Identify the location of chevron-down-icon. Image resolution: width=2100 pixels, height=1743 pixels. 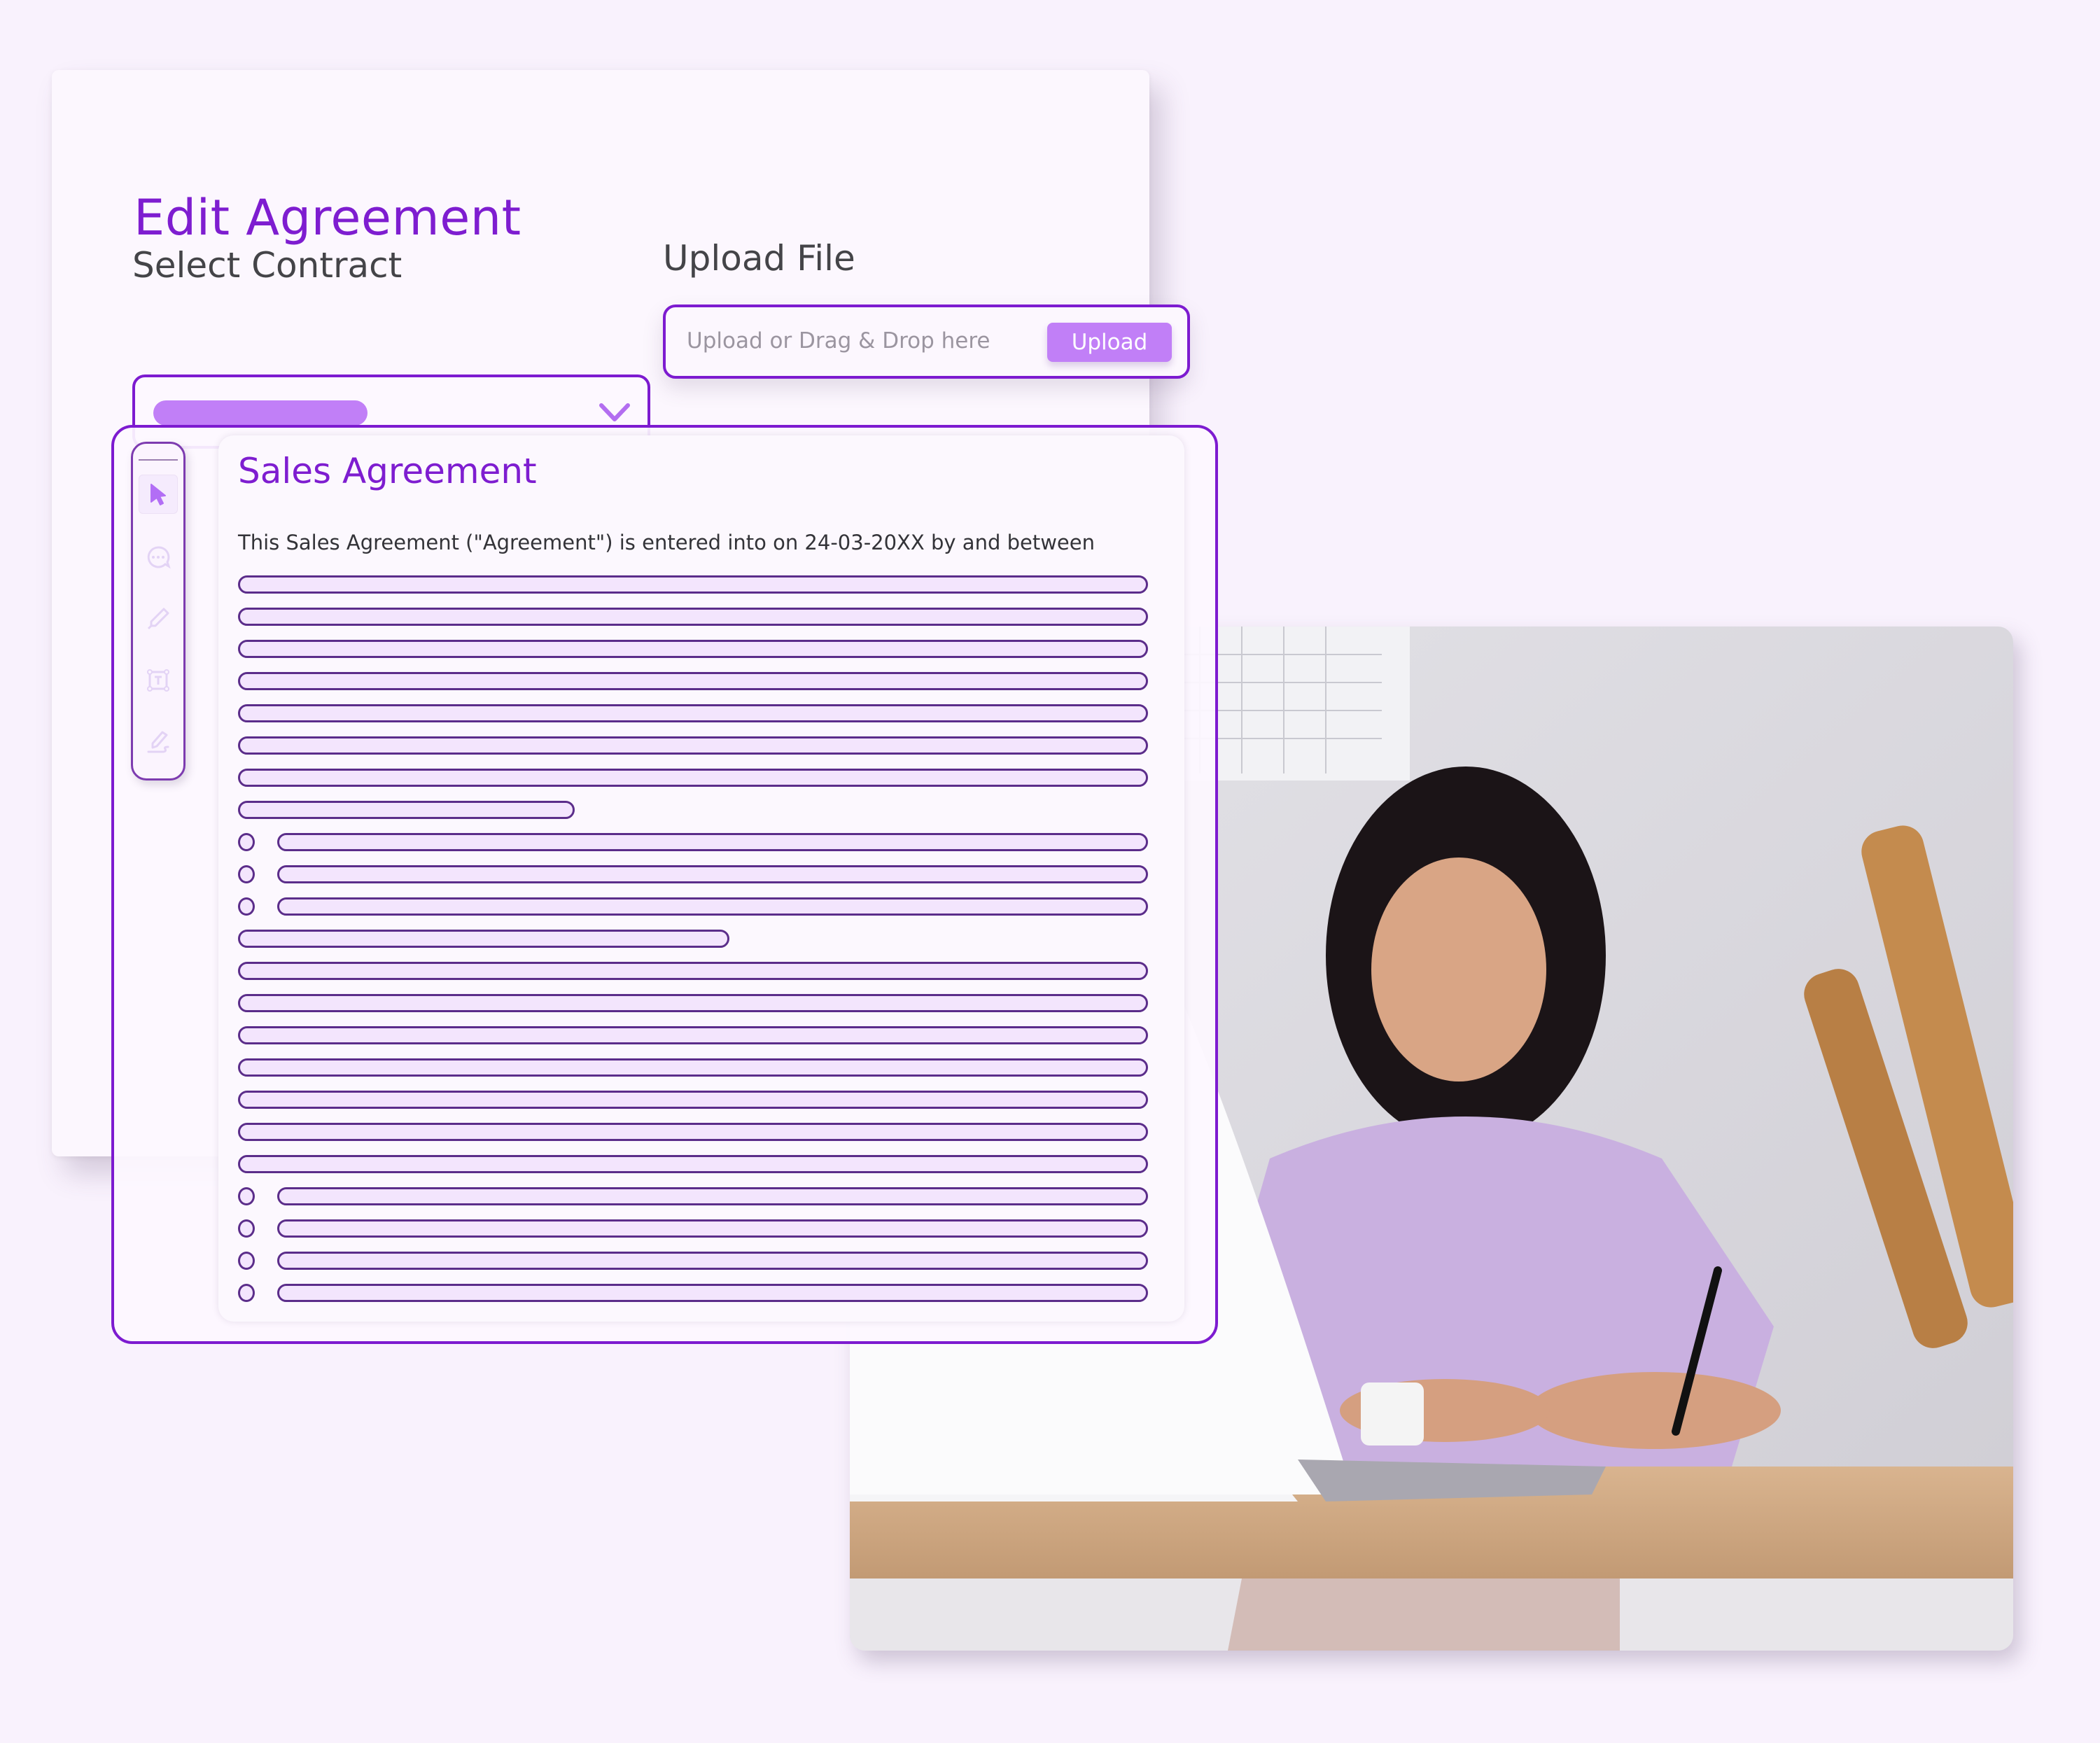
(614, 412).